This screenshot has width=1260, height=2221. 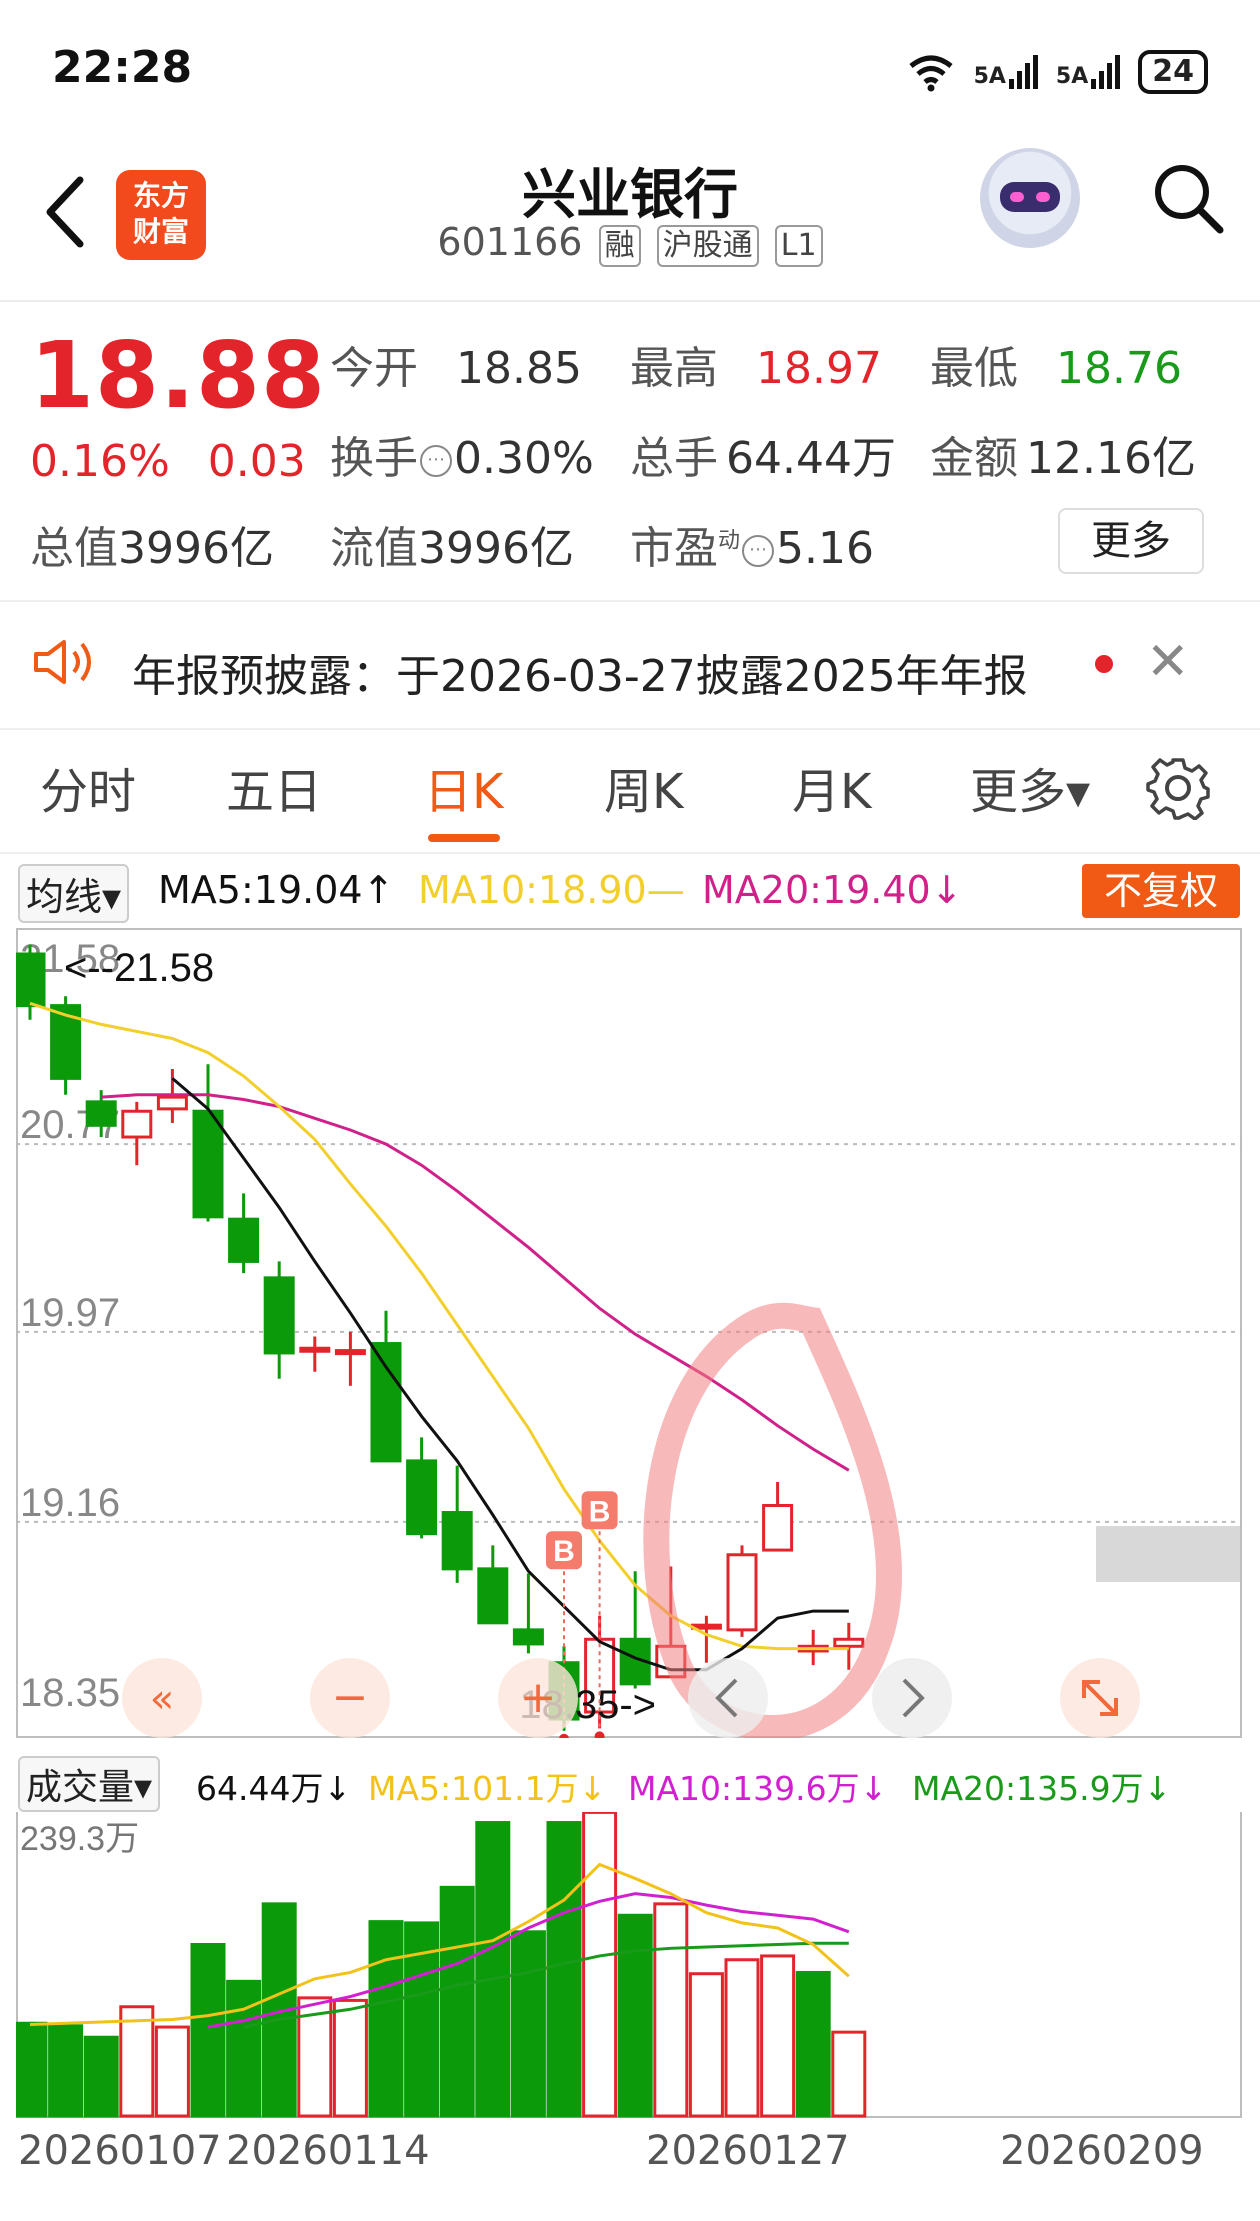 What do you see at coordinates (798, 246) in the screenshot?
I see `tag-level: L1` at bounding box center [798, 246].